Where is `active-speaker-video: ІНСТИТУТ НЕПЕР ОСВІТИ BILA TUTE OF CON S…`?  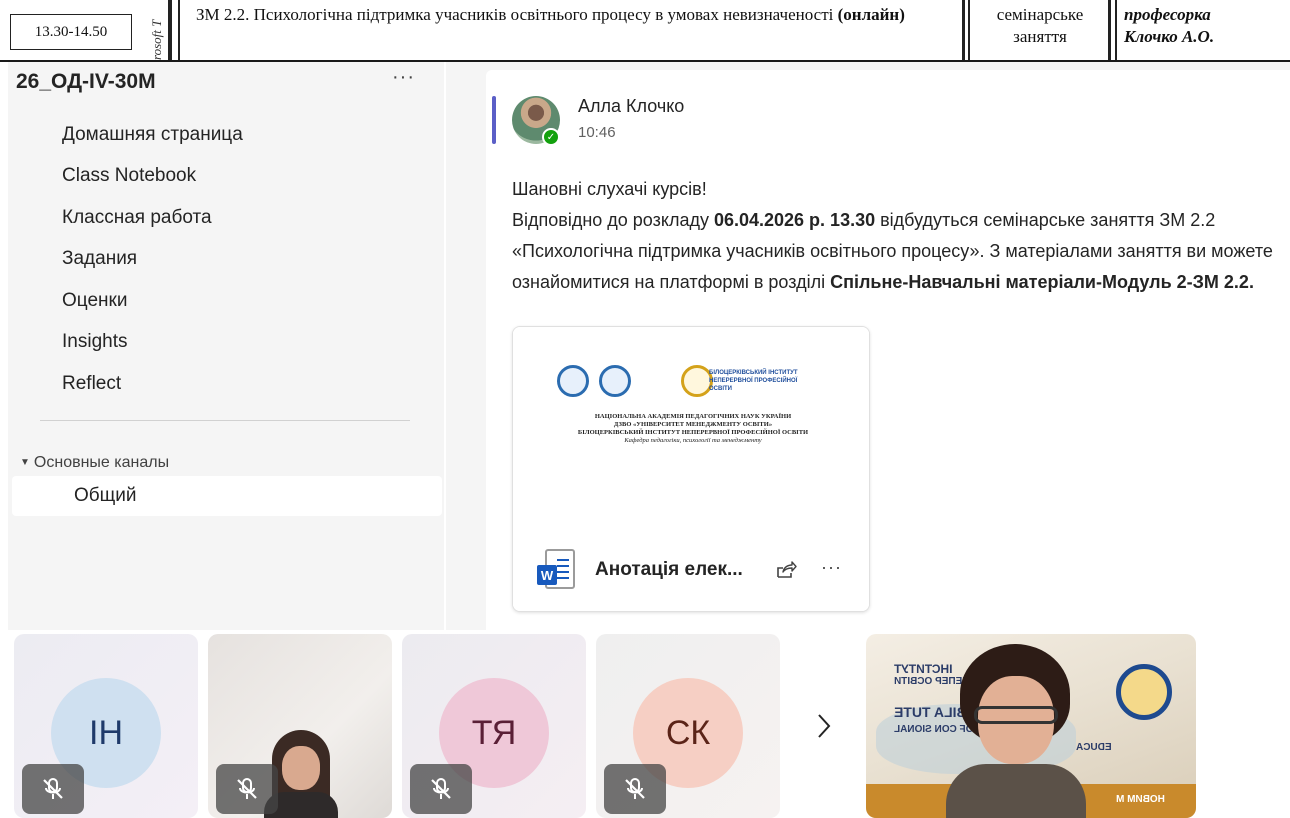
active-speaker-video: ІНСТИТУТ НЕПЕР ОСВІТИ BILA TUTE OF CON S… is located at coordinates (1031, 726).